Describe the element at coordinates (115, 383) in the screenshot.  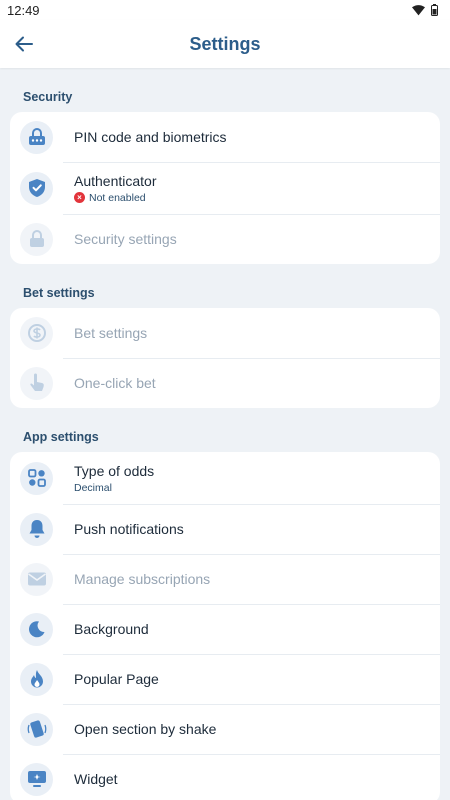
I see `one-click-bet-label: One-click bet` at that location.